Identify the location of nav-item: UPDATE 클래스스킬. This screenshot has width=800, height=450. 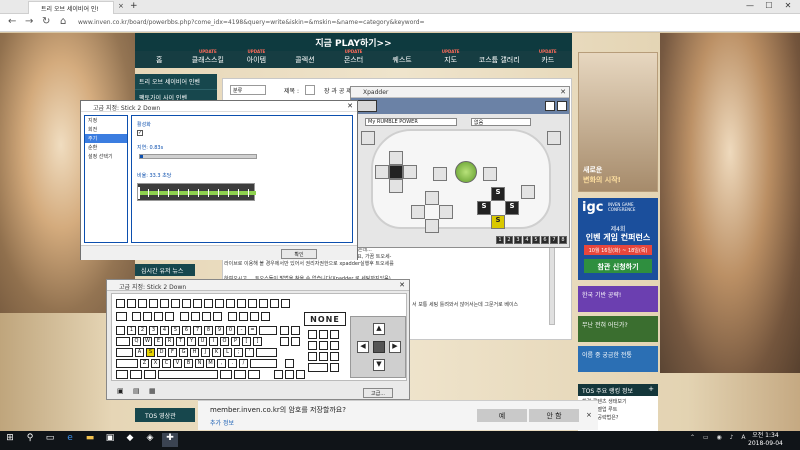
(208, 58).